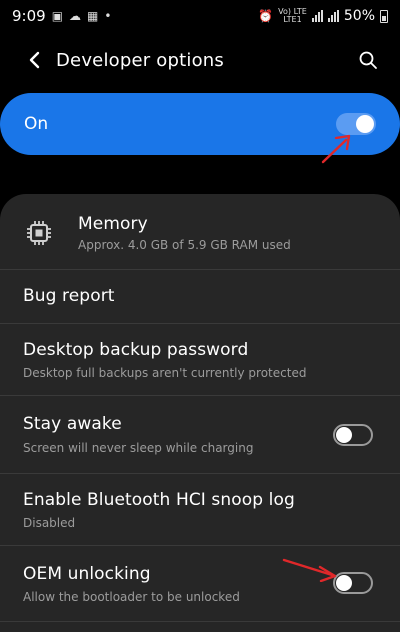  What do you see at coordinates (384, 16) in the screenshot?
I see `battery-icon` at bounding box center [384, 16].